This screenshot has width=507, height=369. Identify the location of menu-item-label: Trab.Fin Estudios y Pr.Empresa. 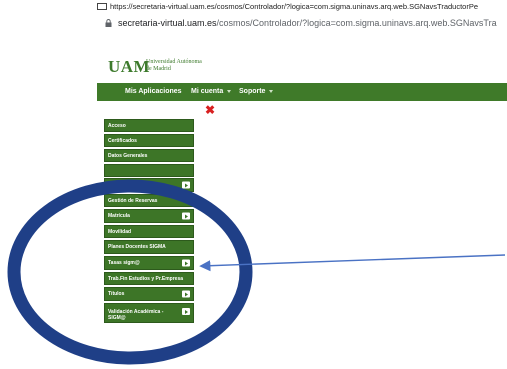
(146, 278).